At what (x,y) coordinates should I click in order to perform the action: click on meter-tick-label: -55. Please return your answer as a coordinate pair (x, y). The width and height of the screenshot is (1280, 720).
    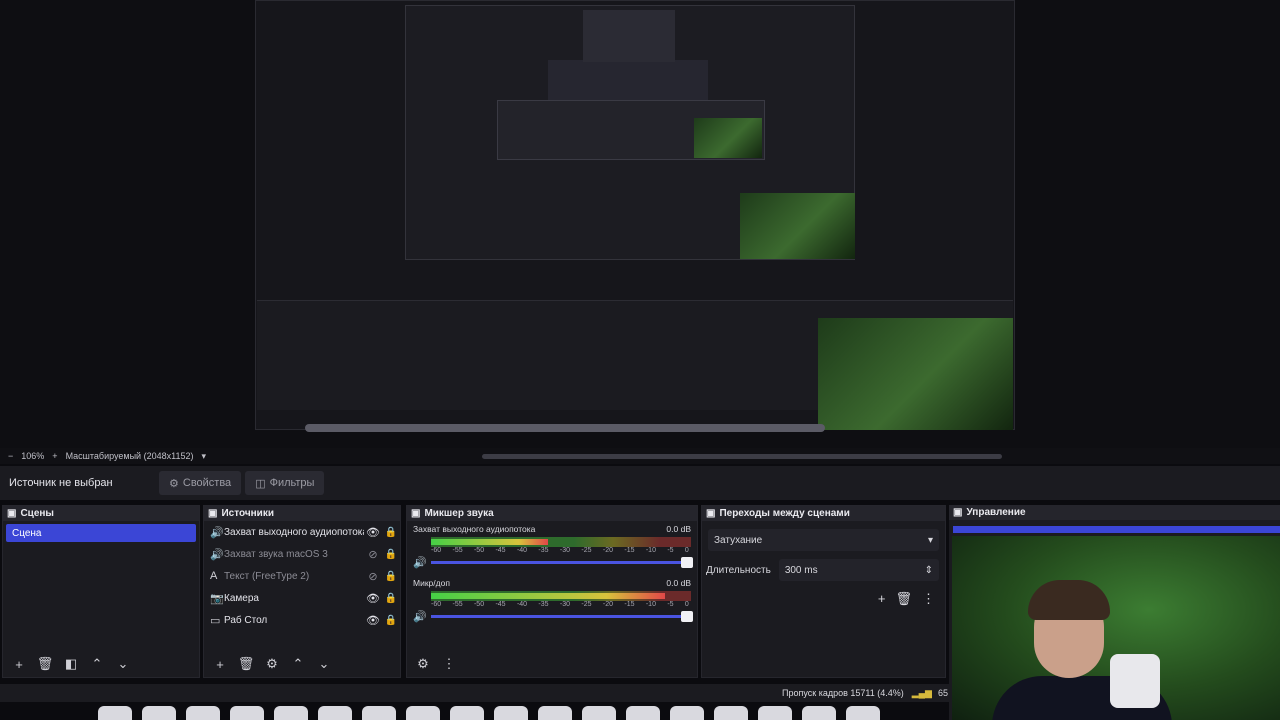
    Looking at the image, I should click on (457, 550).